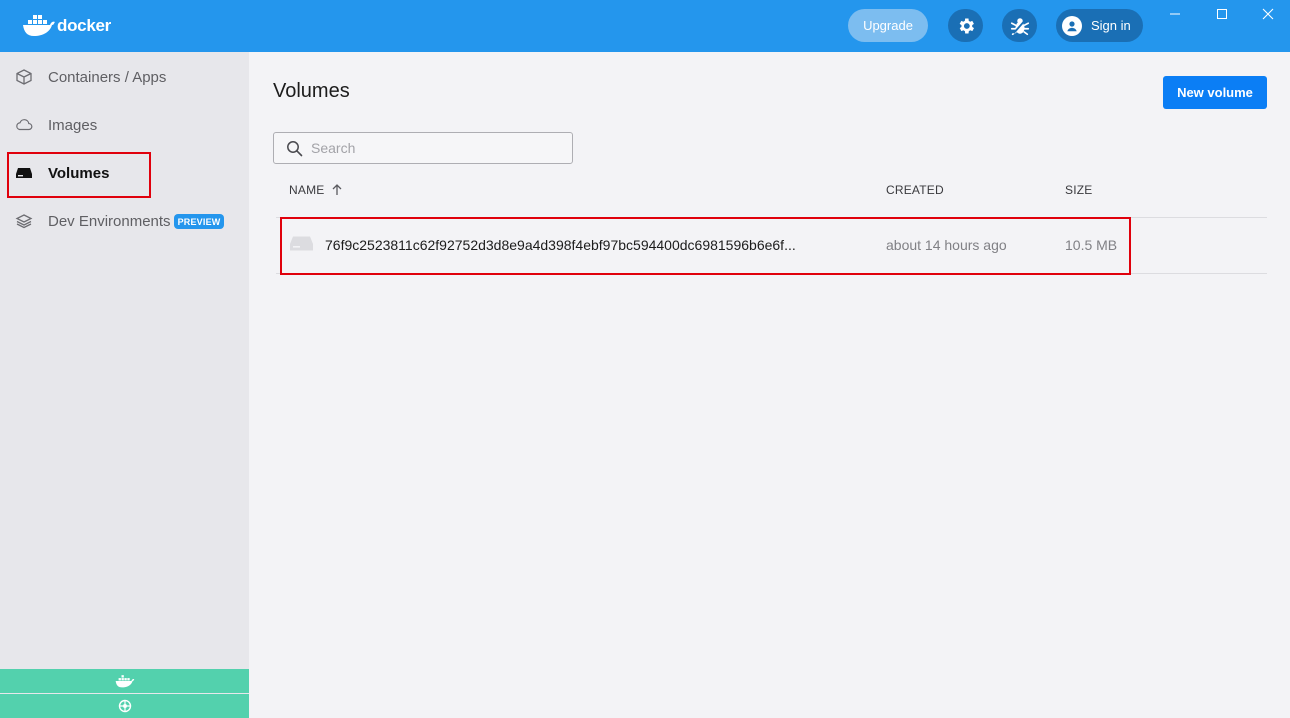 The width and height of the screenshot is (1290, 718). I want to click on docker-logo: docker, so click(66, 25).